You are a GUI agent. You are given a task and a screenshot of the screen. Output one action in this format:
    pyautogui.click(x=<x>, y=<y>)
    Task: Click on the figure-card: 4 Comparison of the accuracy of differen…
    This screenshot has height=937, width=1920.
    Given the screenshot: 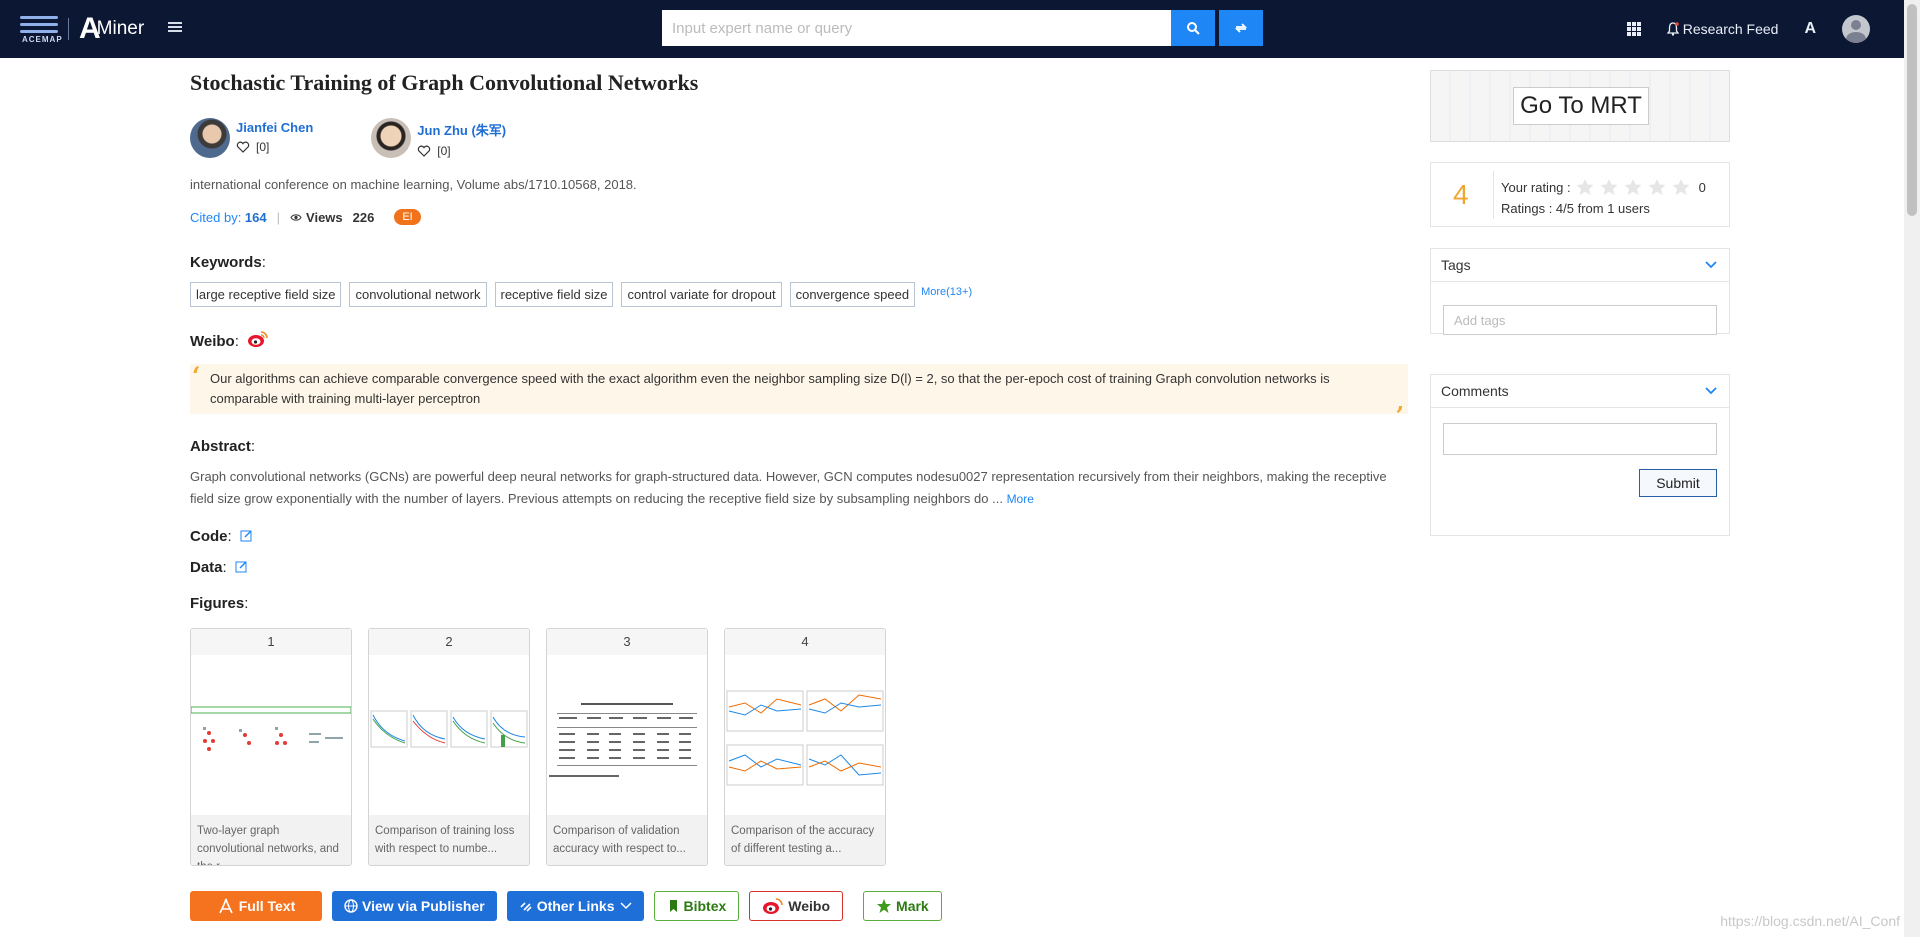 What is the action you would take?
    pyautogui.click(x=805, y=747)
    